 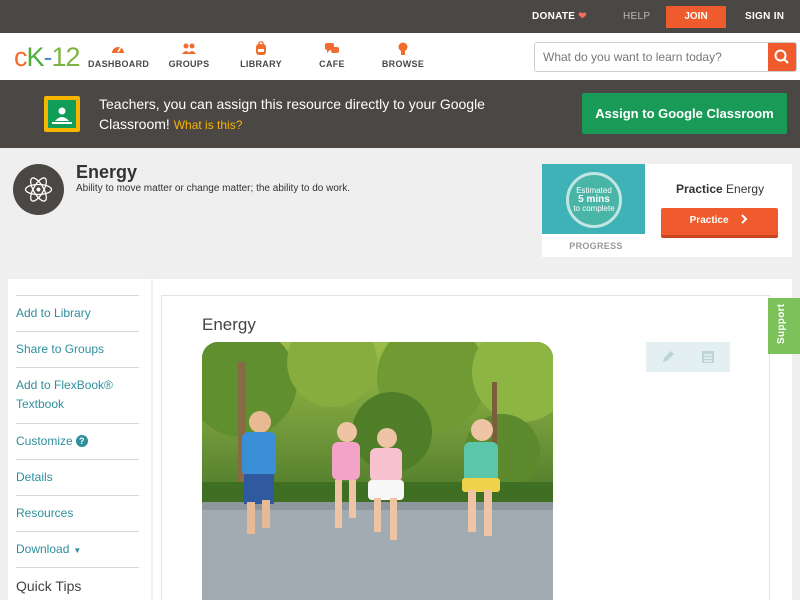 I want to click on quick-tips-heading: Quick Tips, so click(x=77, y=583).